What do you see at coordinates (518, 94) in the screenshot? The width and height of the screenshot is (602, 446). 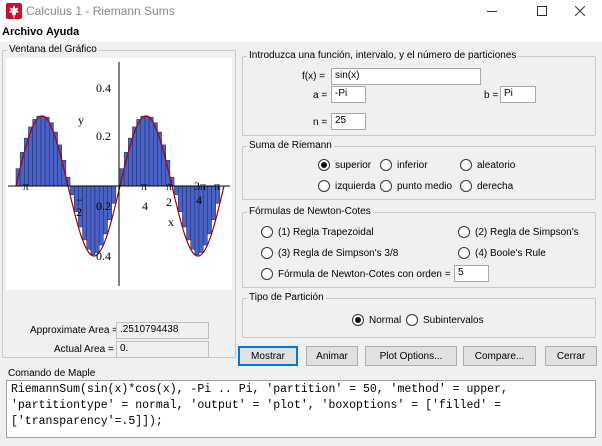 I see `b-input: Pi` at bounding box center [518, 94].